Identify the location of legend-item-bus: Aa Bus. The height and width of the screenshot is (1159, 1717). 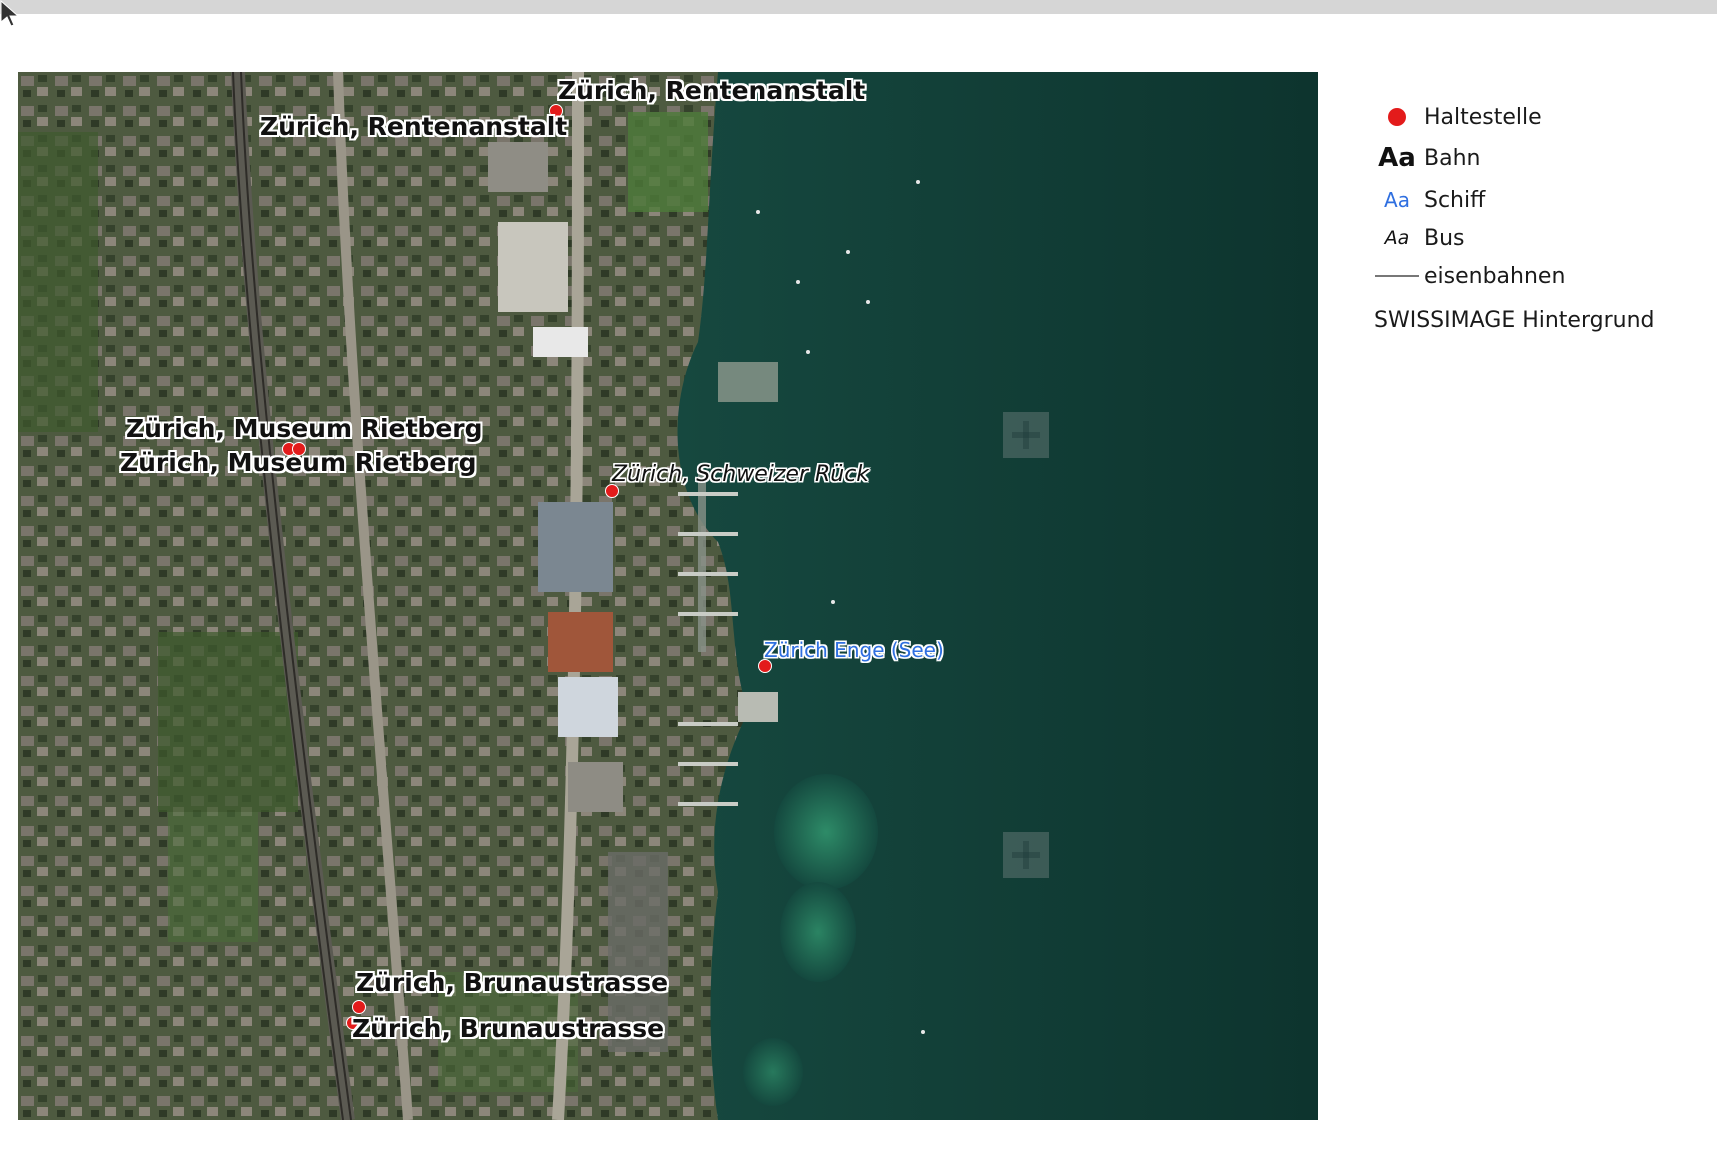
(1424, 238).